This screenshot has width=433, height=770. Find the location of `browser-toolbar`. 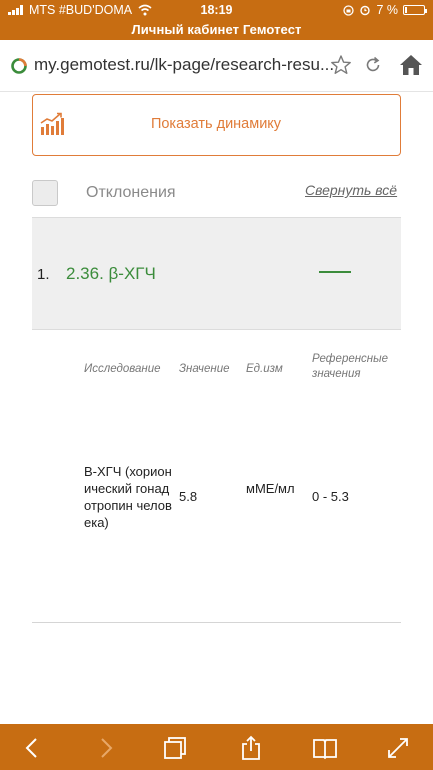

browser-toolbar is located at coordinates (216, 747).